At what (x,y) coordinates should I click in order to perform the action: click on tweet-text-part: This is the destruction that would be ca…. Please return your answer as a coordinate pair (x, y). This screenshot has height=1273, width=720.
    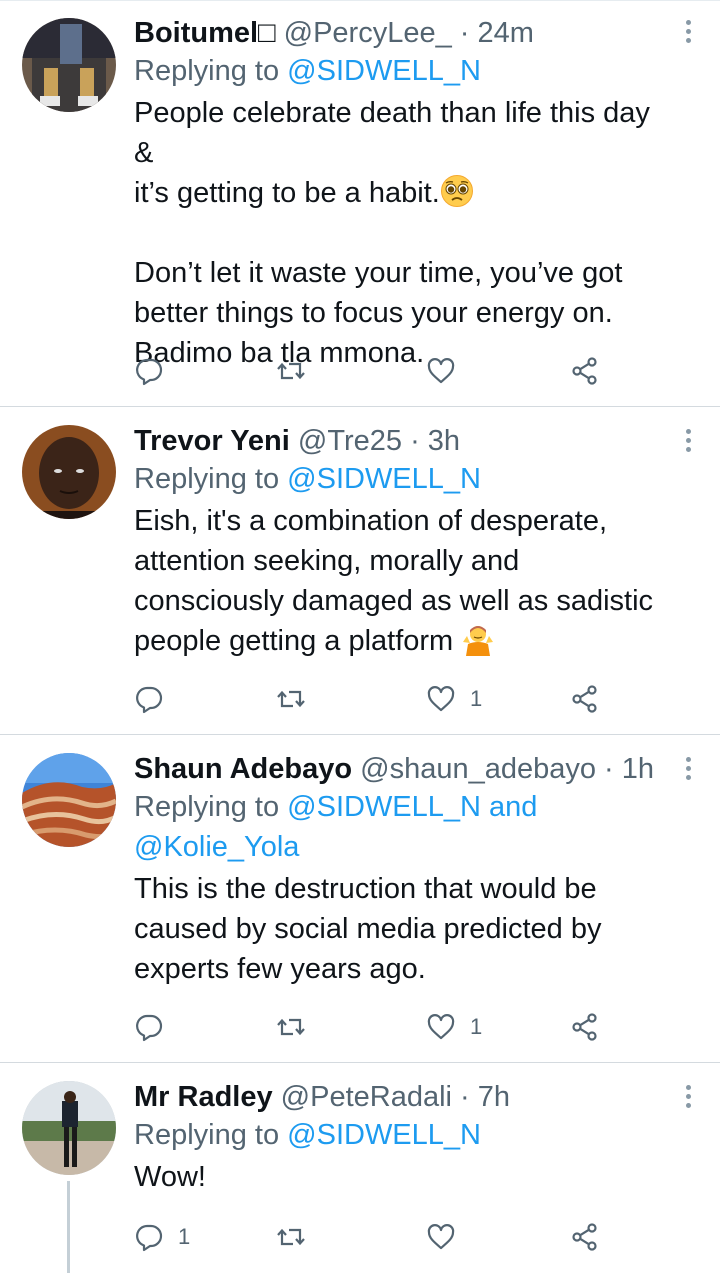
    Looking at the image, I should click on (368, 929).